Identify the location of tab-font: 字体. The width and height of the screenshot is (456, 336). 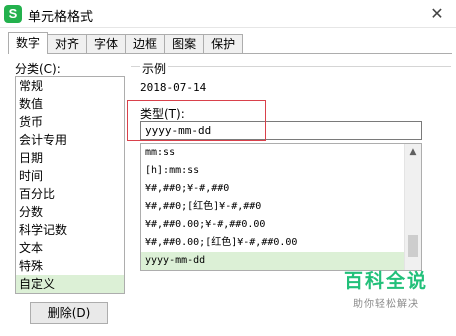
(106, 44).